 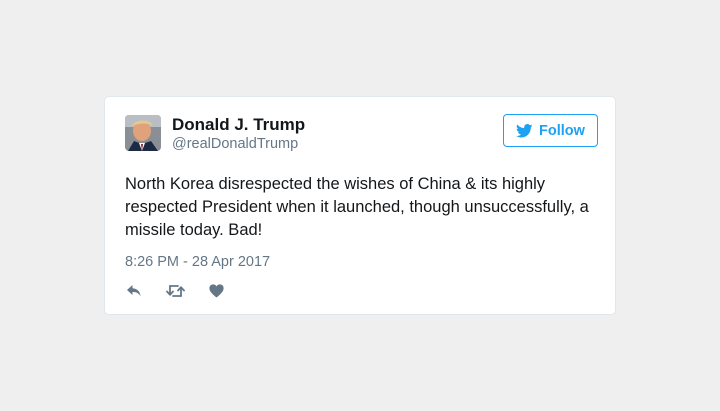 I want to click on follow-button: Follow, so click(x=550, y=130).